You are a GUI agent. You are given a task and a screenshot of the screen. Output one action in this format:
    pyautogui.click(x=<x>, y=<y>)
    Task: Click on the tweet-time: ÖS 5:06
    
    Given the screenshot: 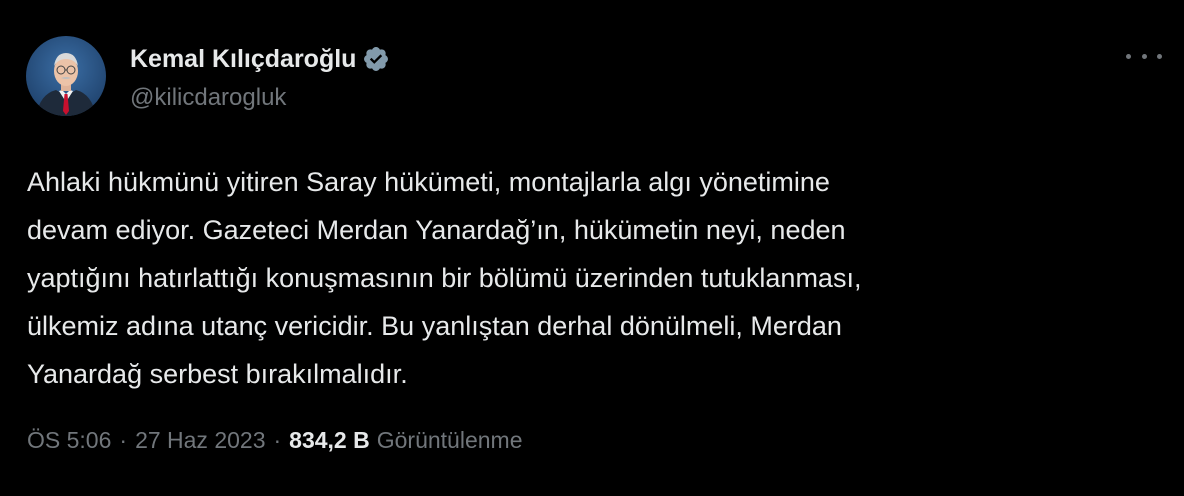 What is the action you would take?
    pyautogui.click(x=69, y=440)
    